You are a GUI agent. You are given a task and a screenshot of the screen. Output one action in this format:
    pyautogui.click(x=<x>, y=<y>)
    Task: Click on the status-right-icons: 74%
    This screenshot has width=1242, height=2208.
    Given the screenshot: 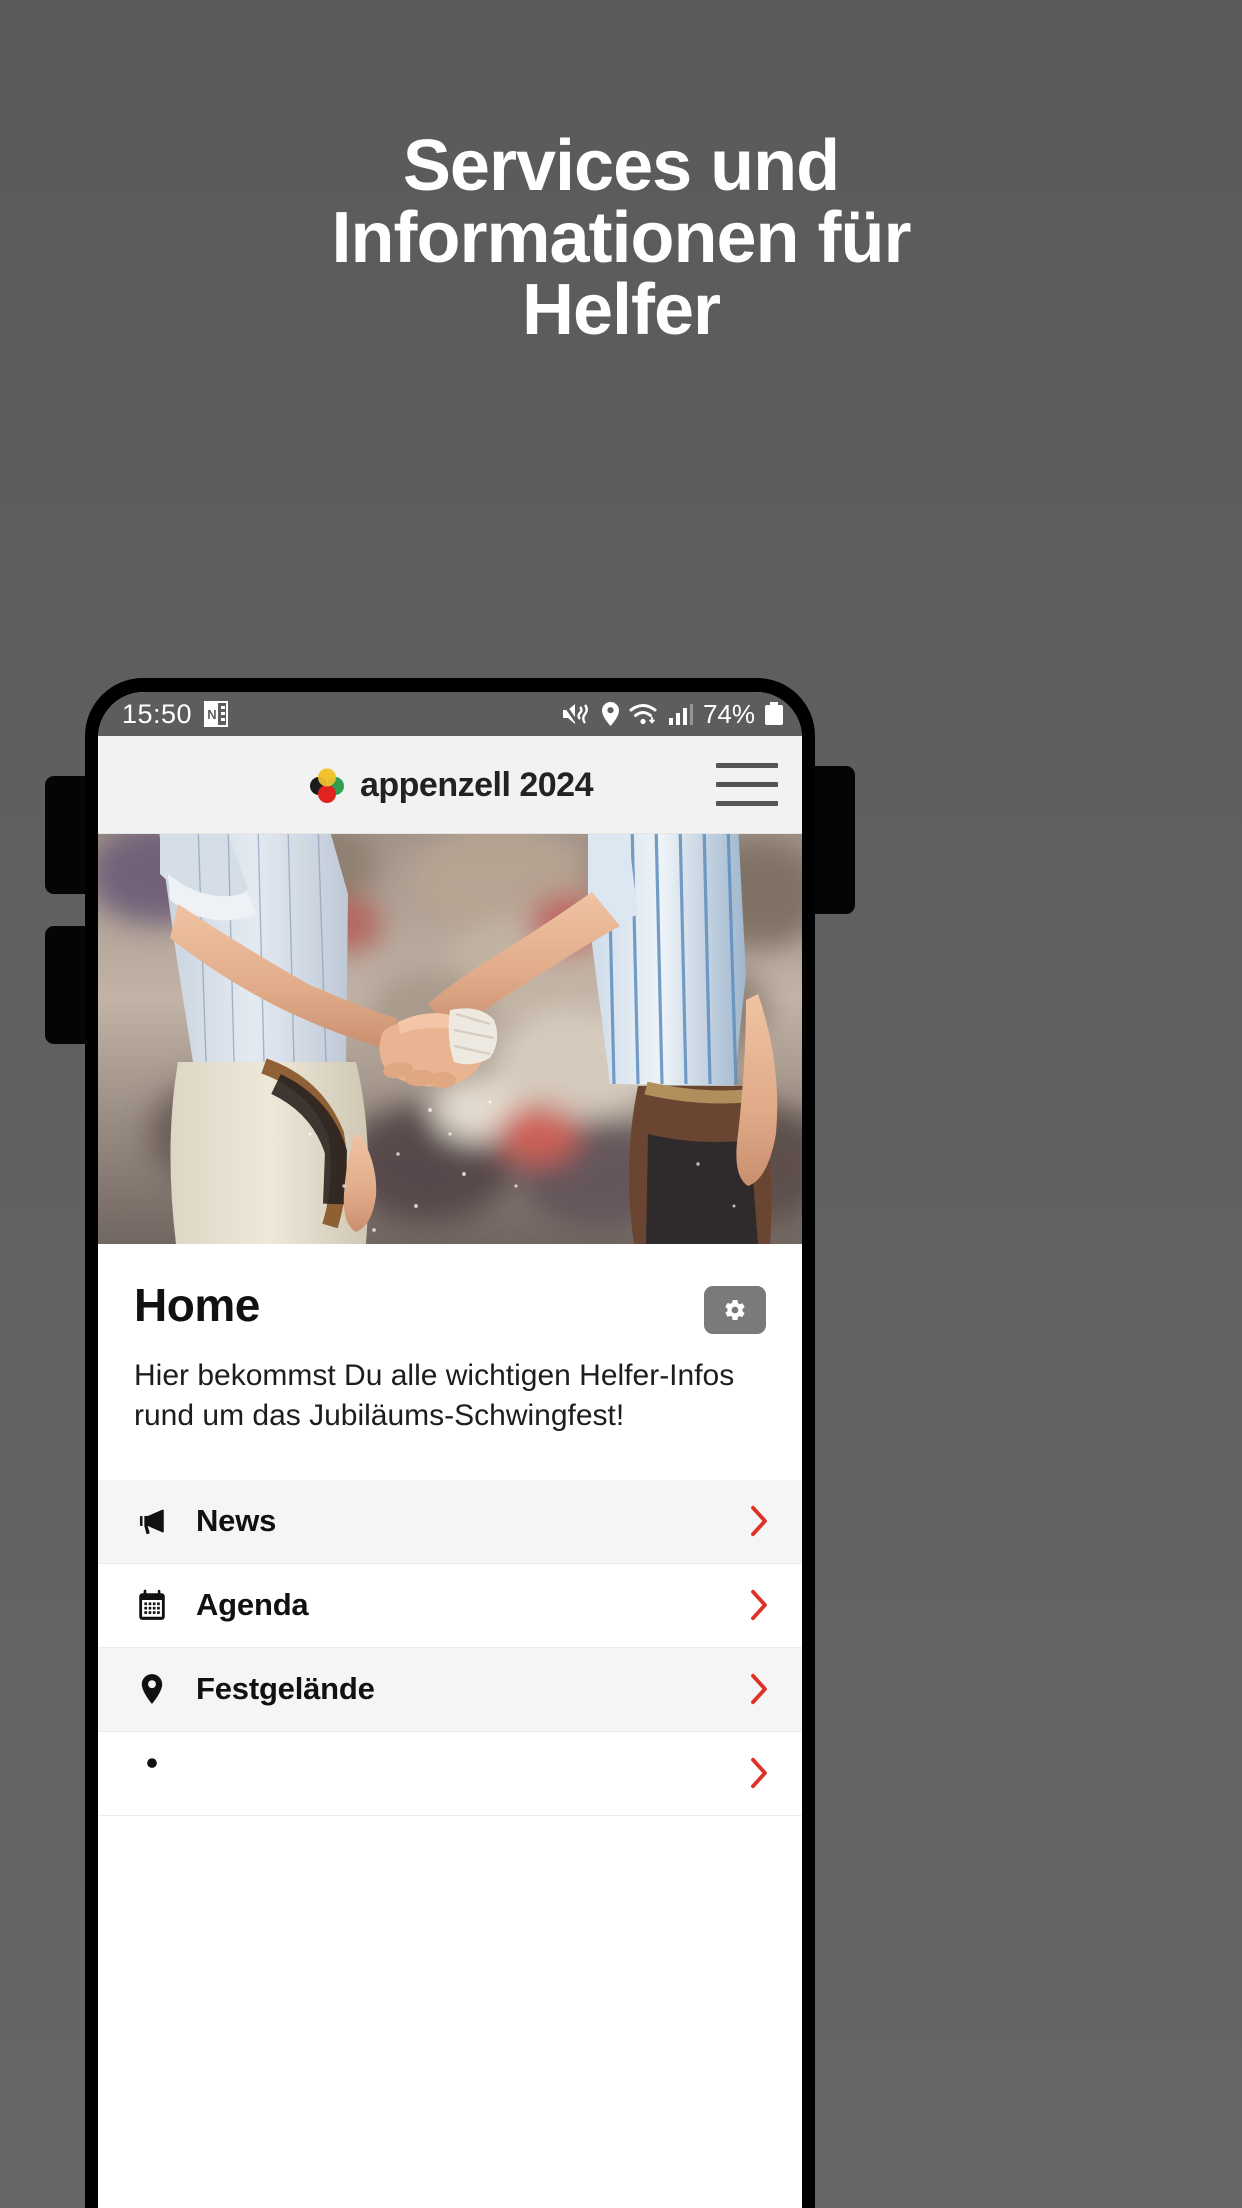 What is the action you would take?
    pyautogui.click(x=672, y=714)
    